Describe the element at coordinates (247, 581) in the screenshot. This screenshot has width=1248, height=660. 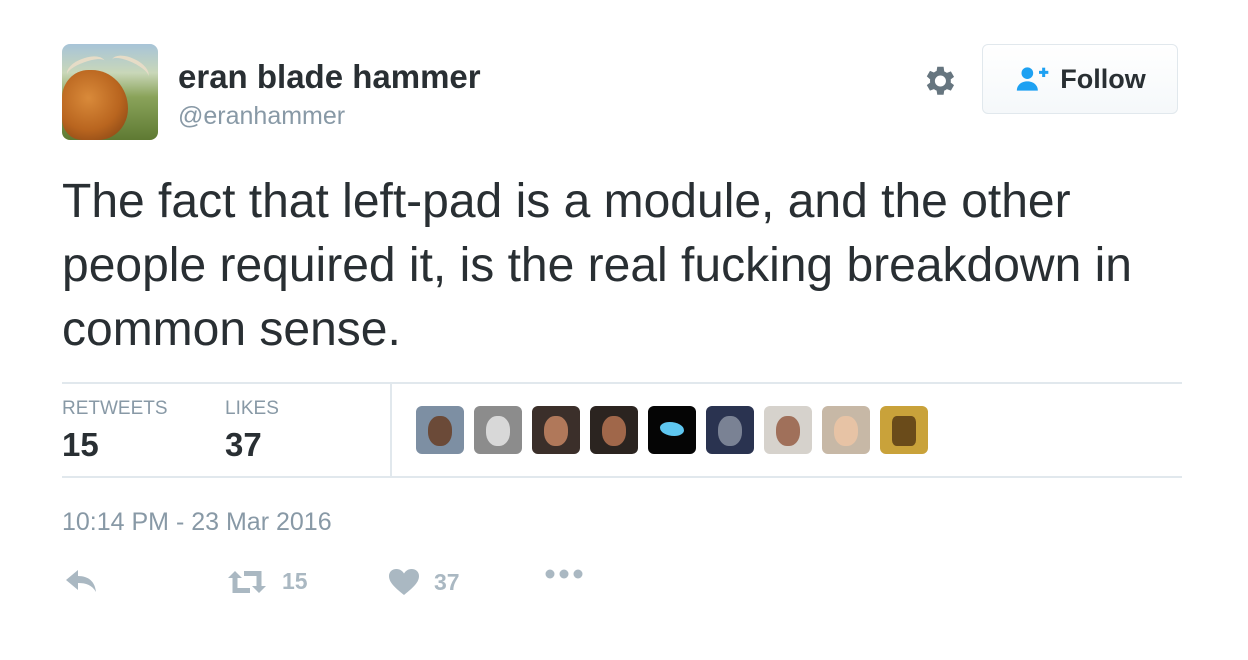
I see `retweet-icon` at that location.